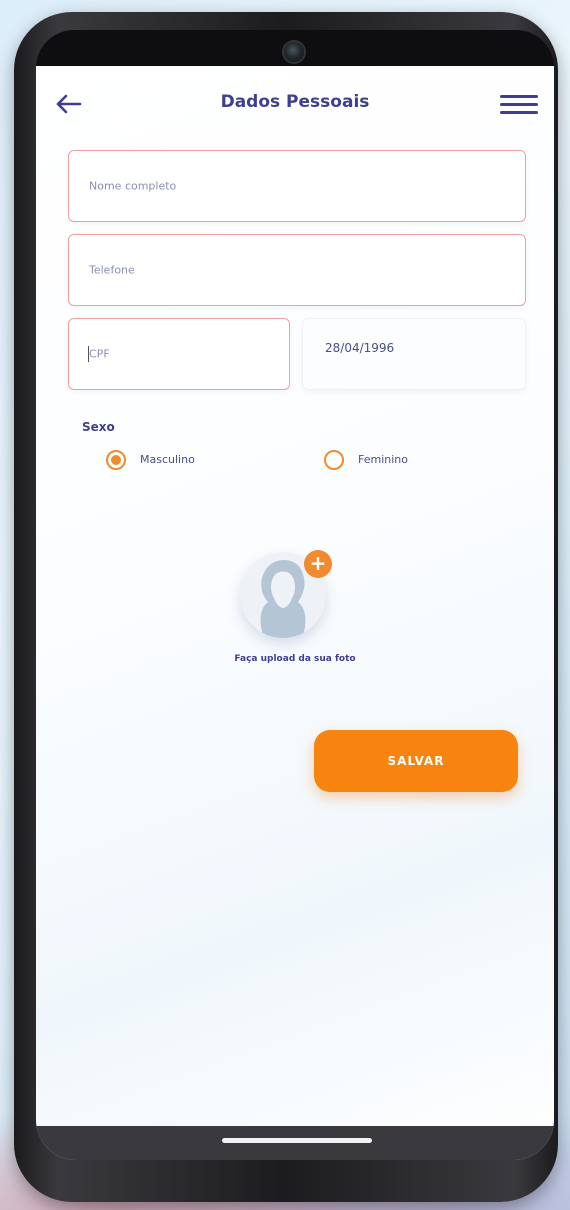 The width and height of the screenshot is (570, 1210). Describe the element at coordinates (286, 596) in the screenshot. I see `photo-upload: +` at that location.